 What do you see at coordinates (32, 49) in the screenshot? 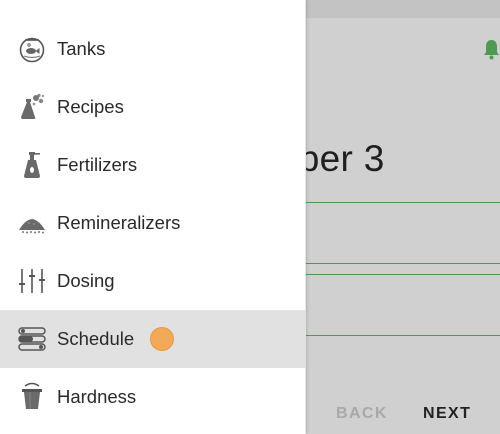
I see `fishbowl-icon` at bounding box center [32, 49].